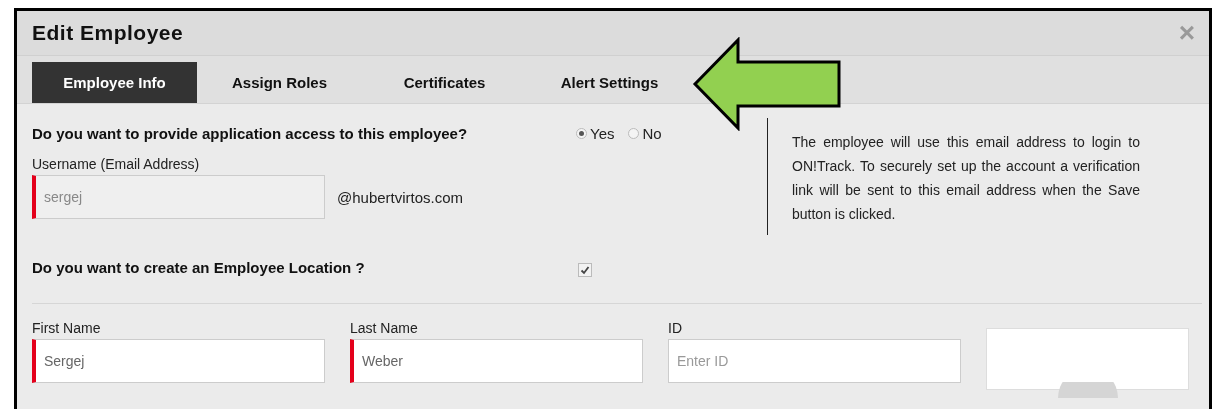 The height and width of the screenshot is (409, 1218). I want to click on text-field: Sergej, so click(178, 361).